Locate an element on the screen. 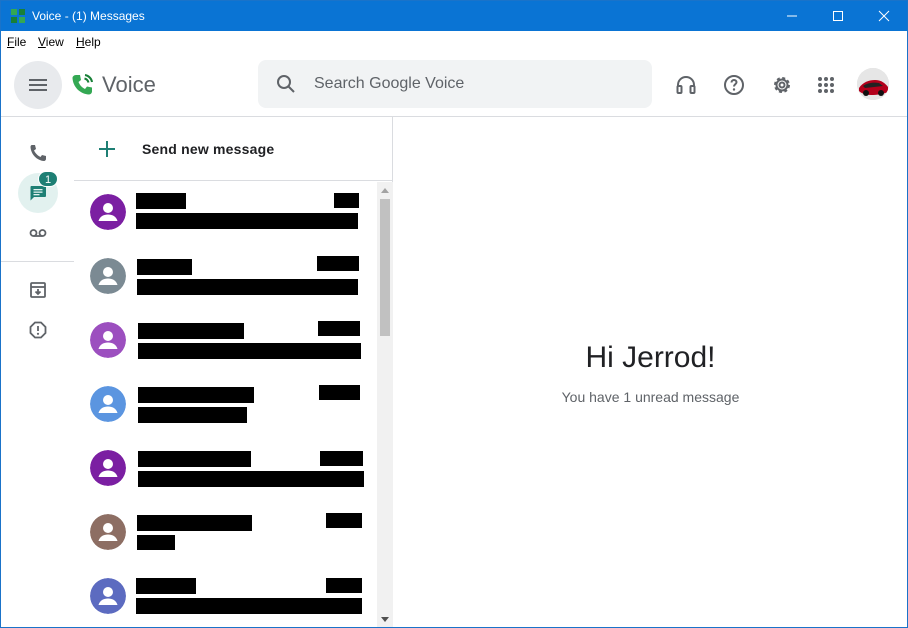 The image size is (908, 628). voice-app-icon is located at coordinates (18, 16).